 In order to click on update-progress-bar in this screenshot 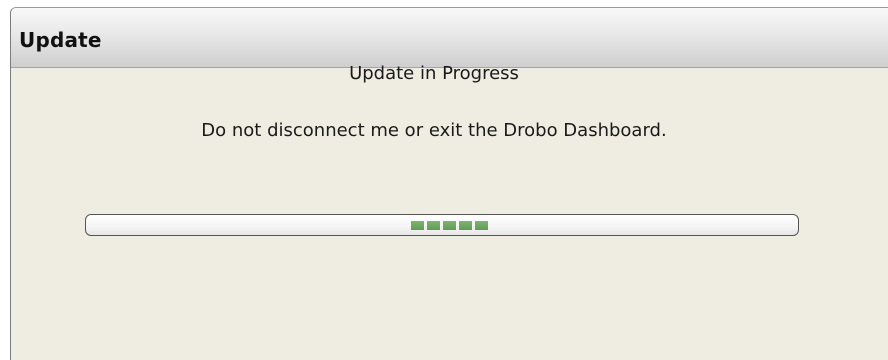, I will do `click(442, 225)`.